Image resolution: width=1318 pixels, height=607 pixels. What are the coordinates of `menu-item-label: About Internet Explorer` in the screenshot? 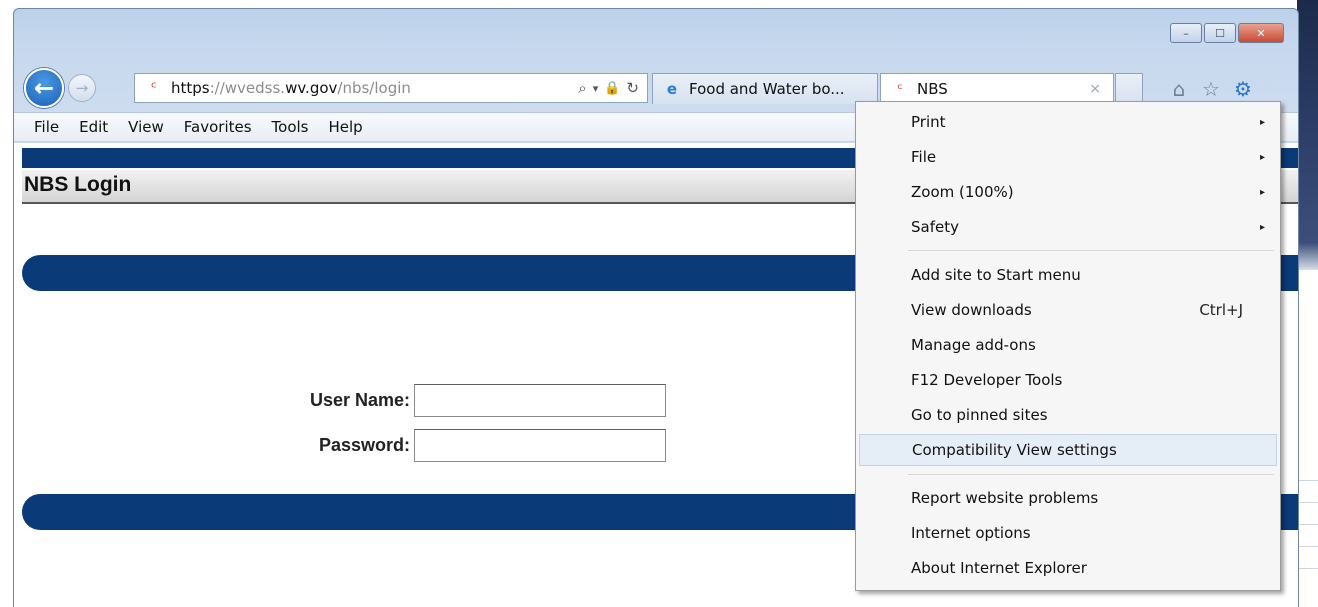 It's located at (999, 568).